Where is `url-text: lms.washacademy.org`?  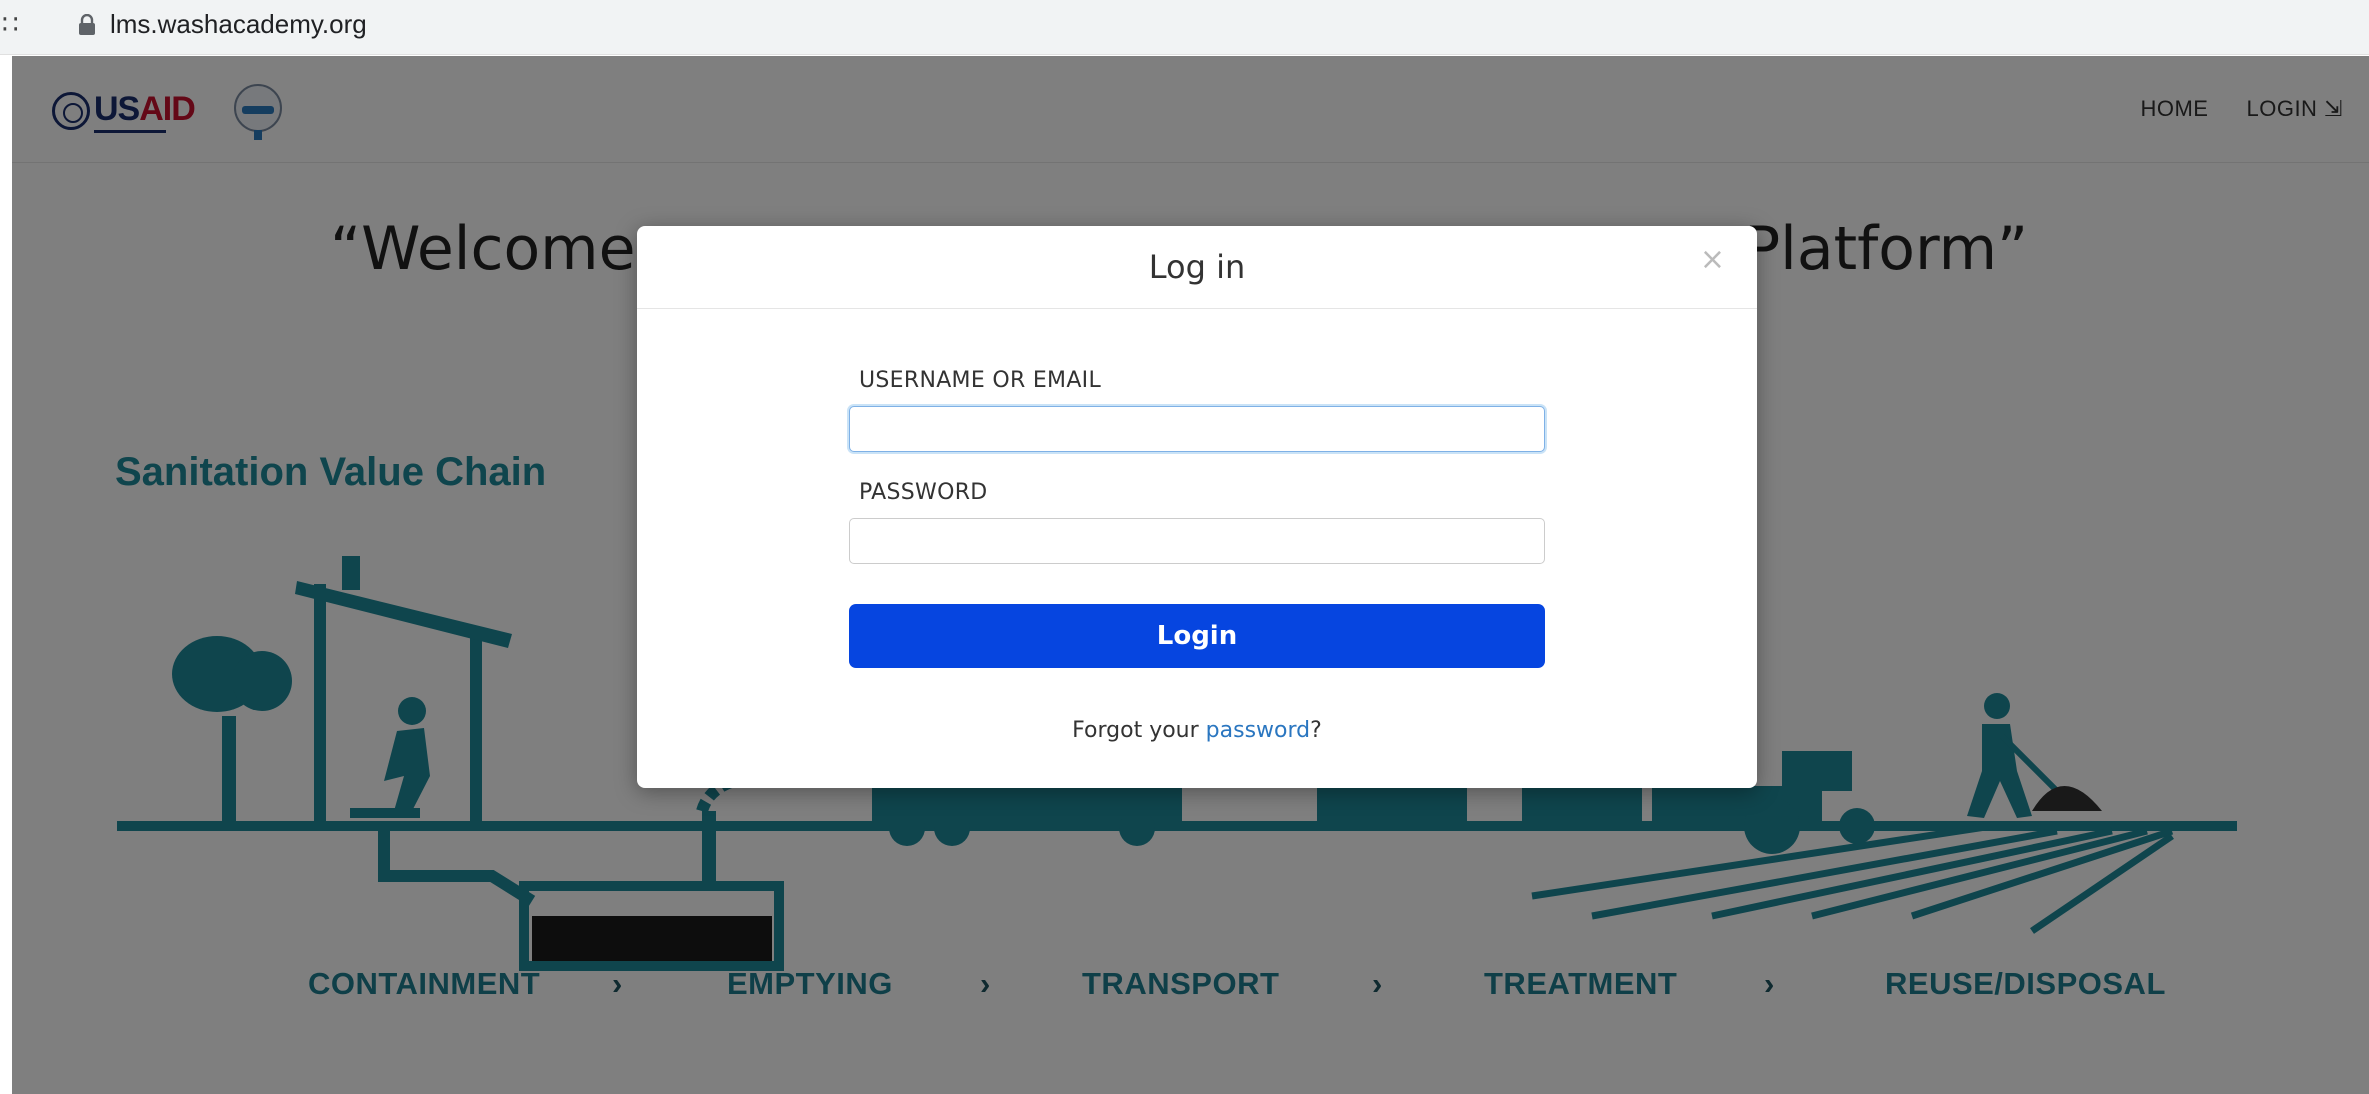
url-text: lms.washacademy.org is located at coordinates (238, 24).